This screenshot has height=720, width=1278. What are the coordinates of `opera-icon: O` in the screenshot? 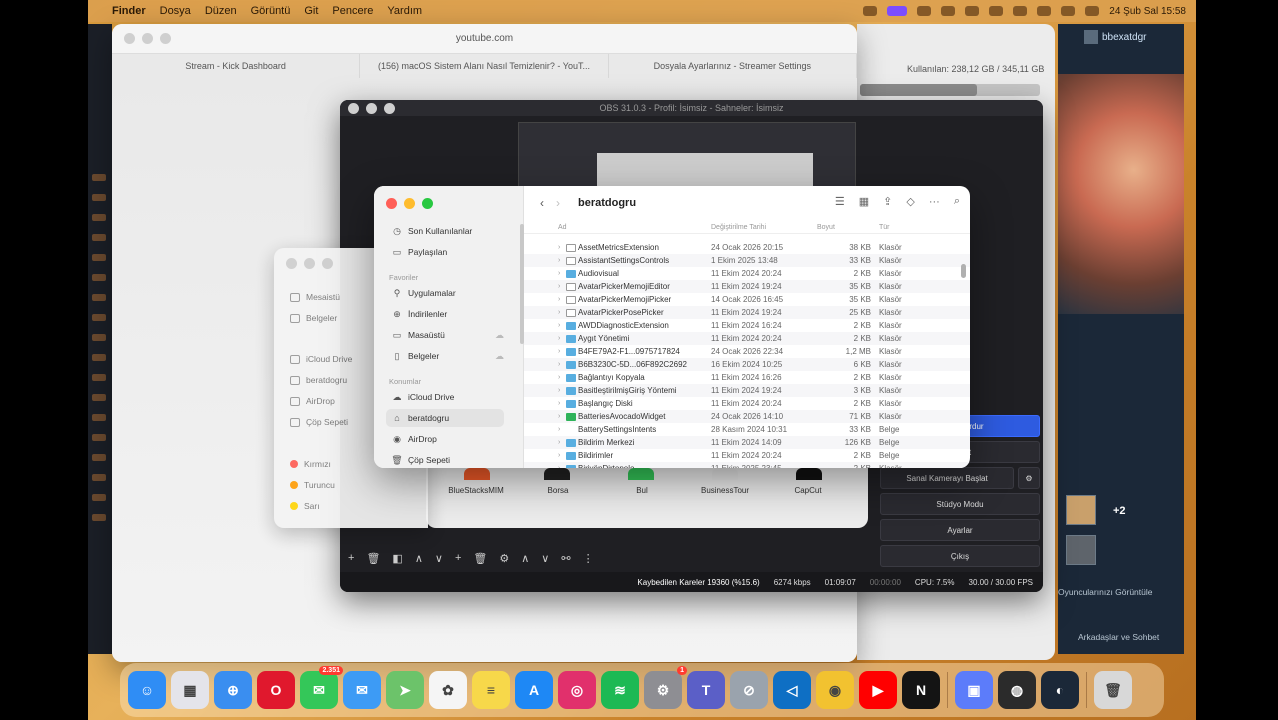 It's located at (276, 690).